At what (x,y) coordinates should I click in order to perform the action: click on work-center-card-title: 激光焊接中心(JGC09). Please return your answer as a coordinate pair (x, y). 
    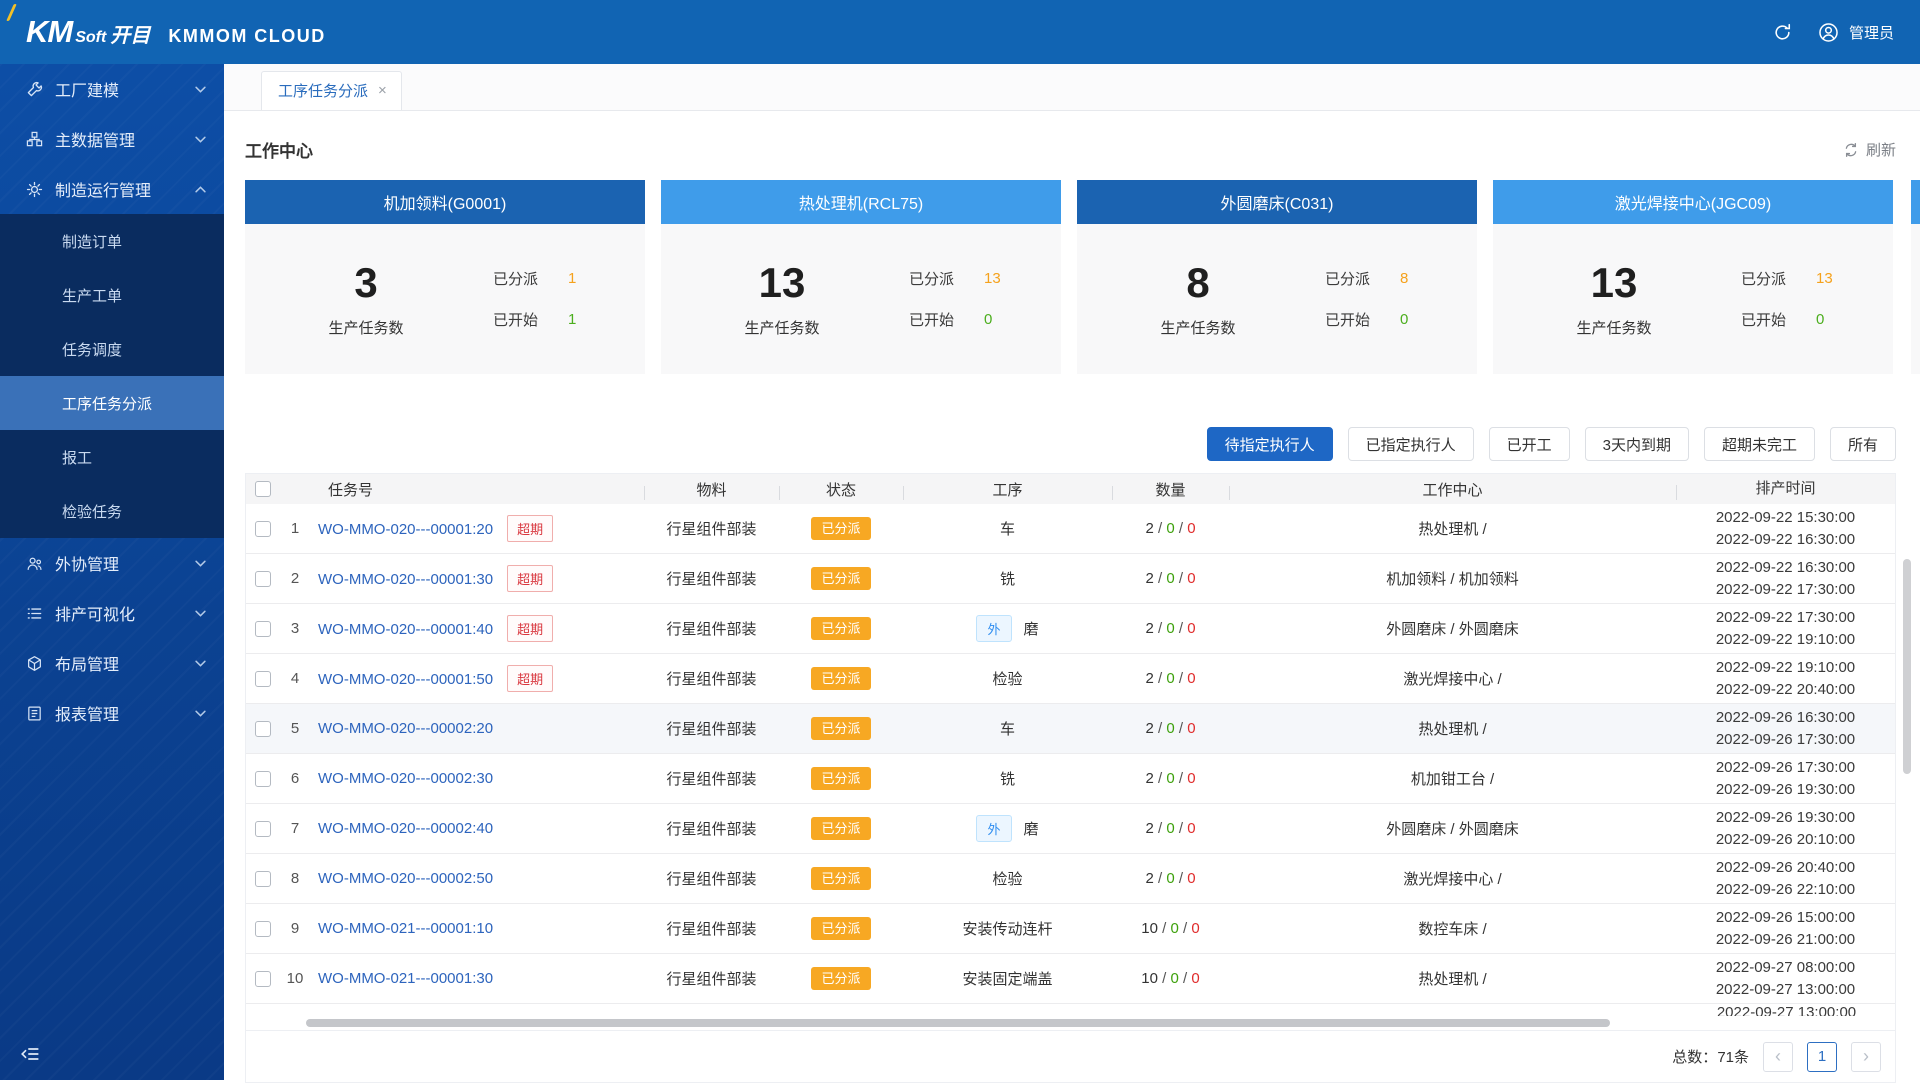
    Looking at the image, I should click on (1693, 202).